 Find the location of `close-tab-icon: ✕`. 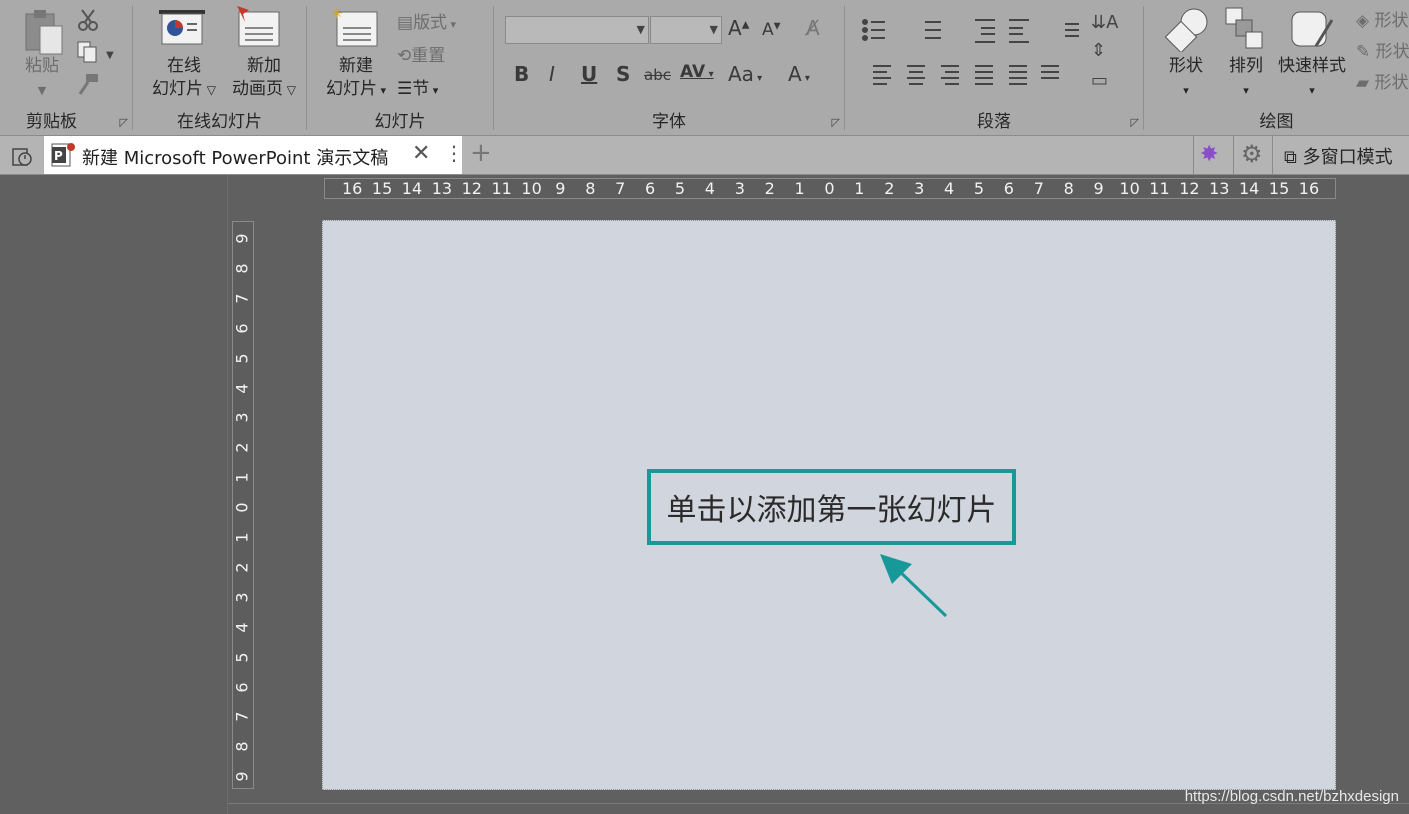

close-tab-icon: ✕ is located at coordinates (421, 153).